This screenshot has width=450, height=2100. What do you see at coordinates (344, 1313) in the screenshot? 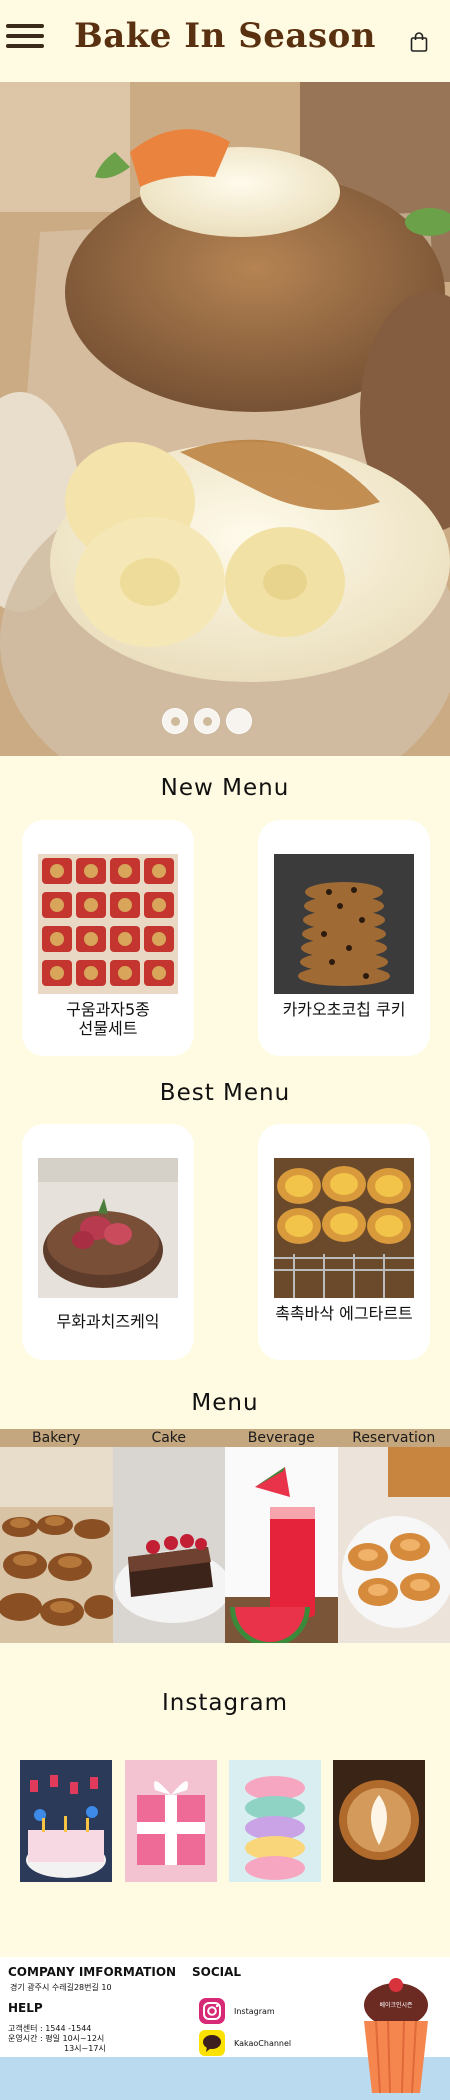
I see `product-name: 촉촉바삭 에그타르트` at bounding box center [344, 1313].